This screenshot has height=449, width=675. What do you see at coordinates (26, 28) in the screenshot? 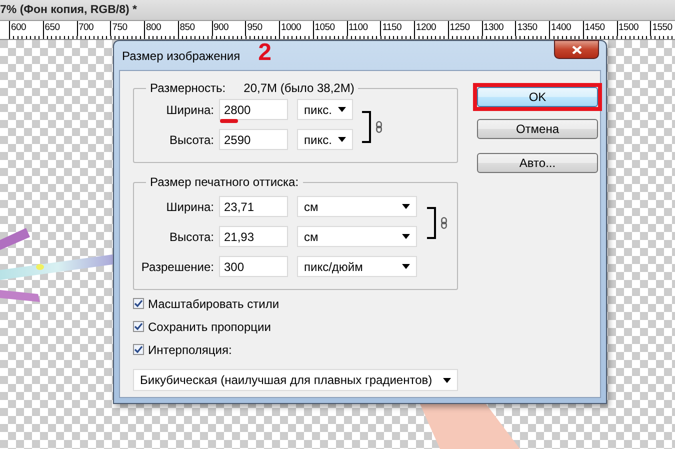
I see `ruler-label: 600` at bounding box center [26, 28].